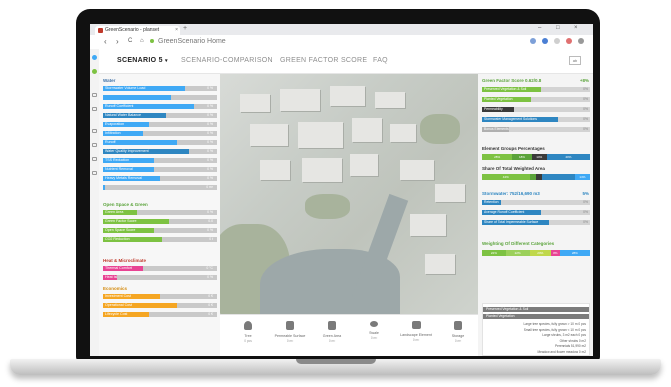 This screenshot has width=671, height=387. Describe the element at coordinates (416, 335) in the screenshot. I see `landscape-element-label: Landscape Element` at that location.